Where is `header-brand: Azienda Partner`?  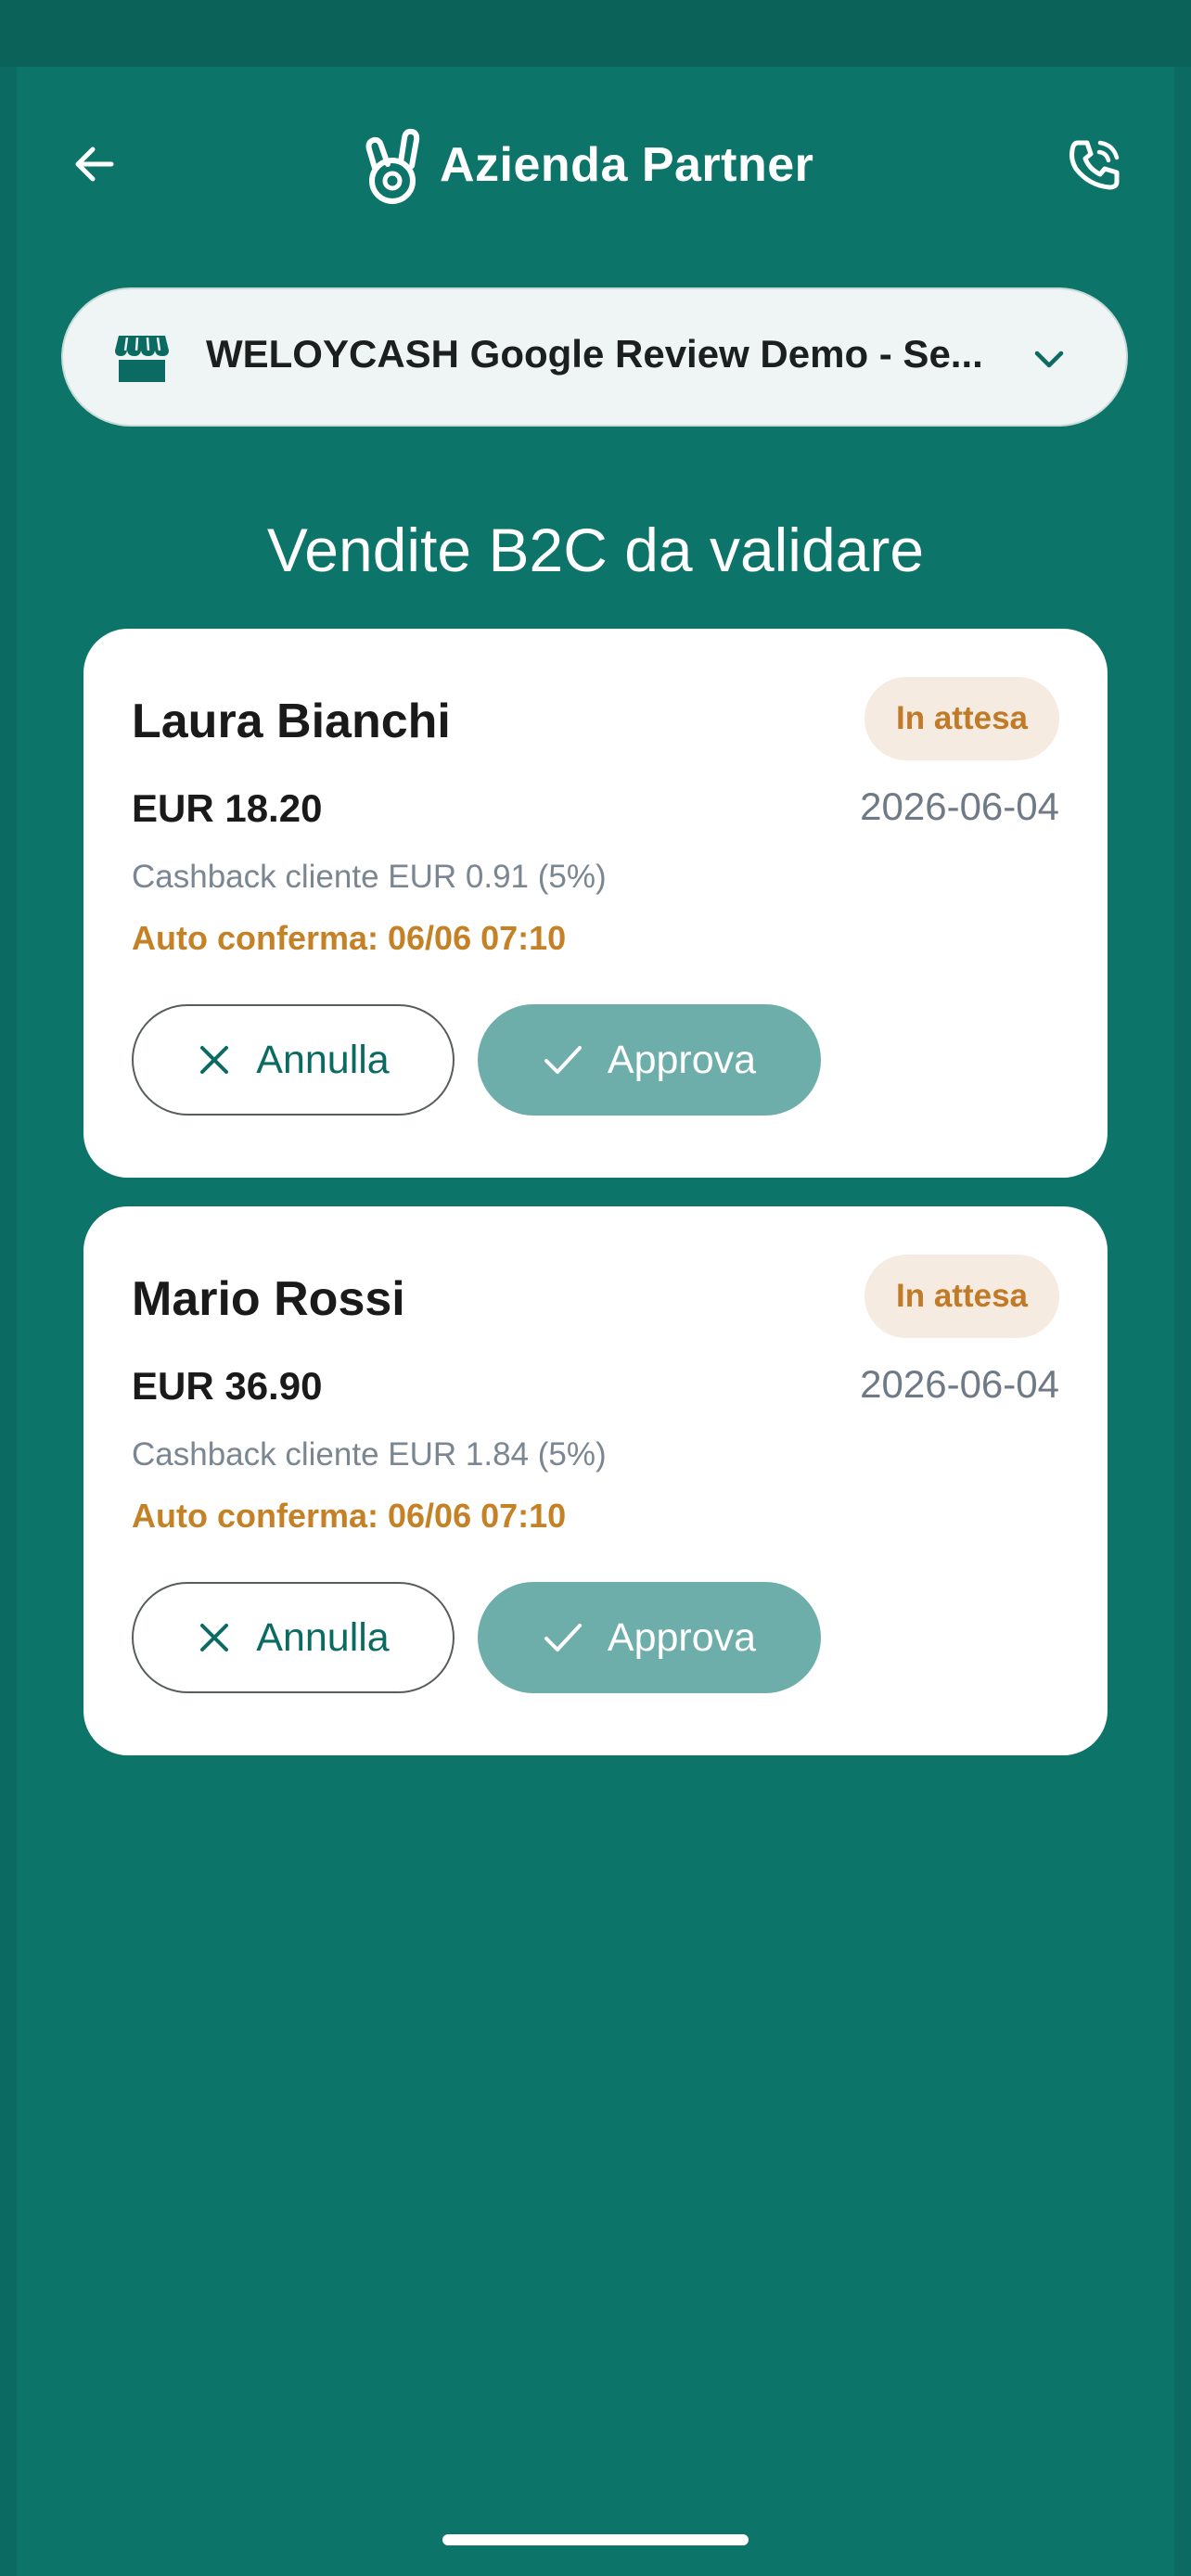
header-brand: Azienda Partner is located at coordinates (587, 165).